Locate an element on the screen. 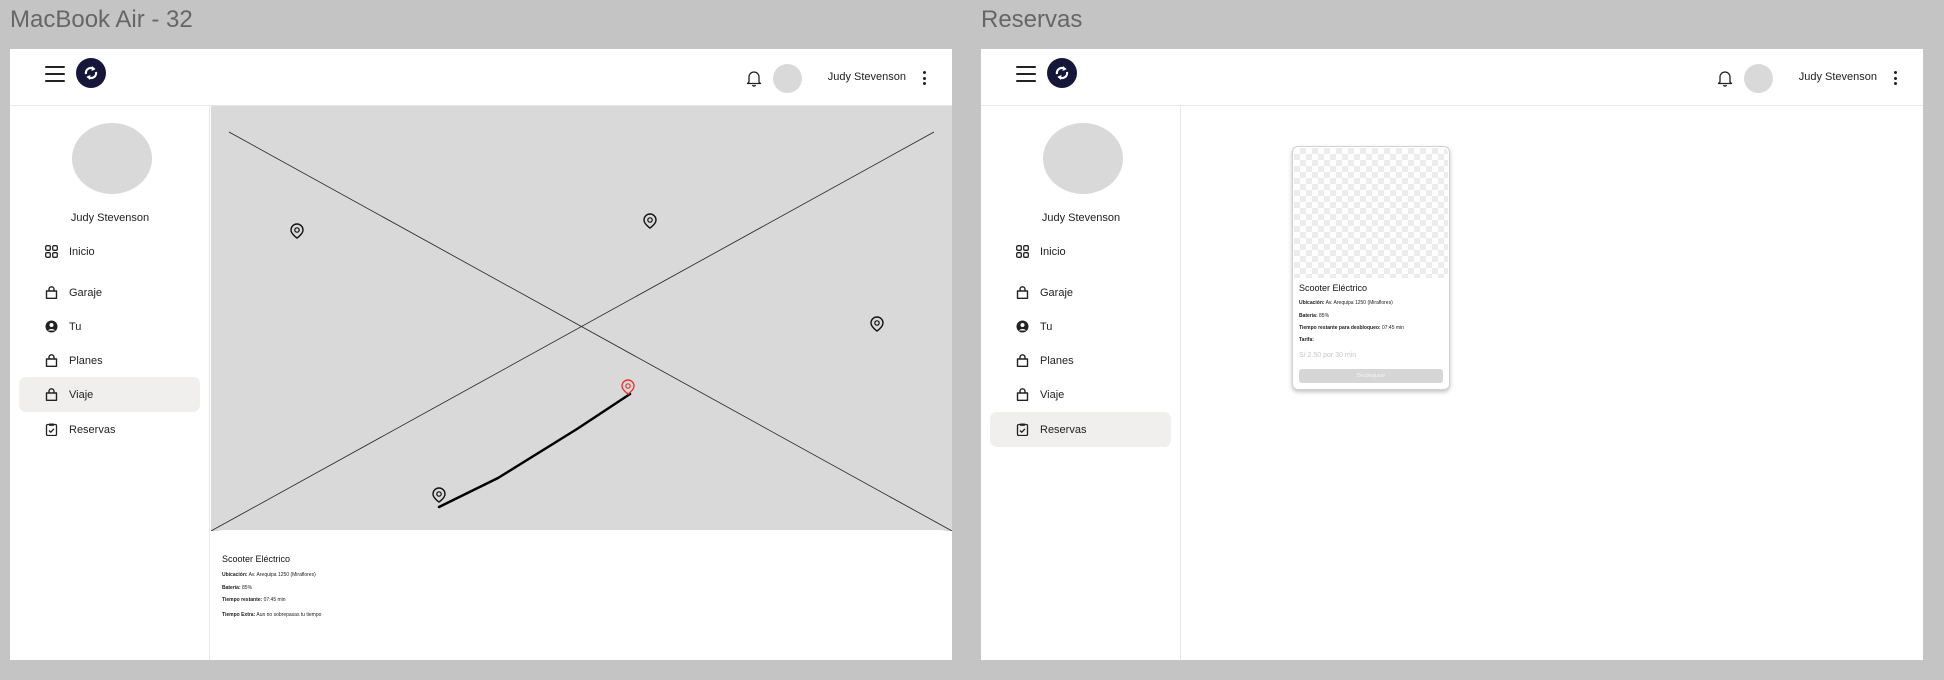 Image resolution: width=1944 pixels, height=680 pixels. price-text: S/ 2.50 por 30 min is located at coordinates (1328, 355).